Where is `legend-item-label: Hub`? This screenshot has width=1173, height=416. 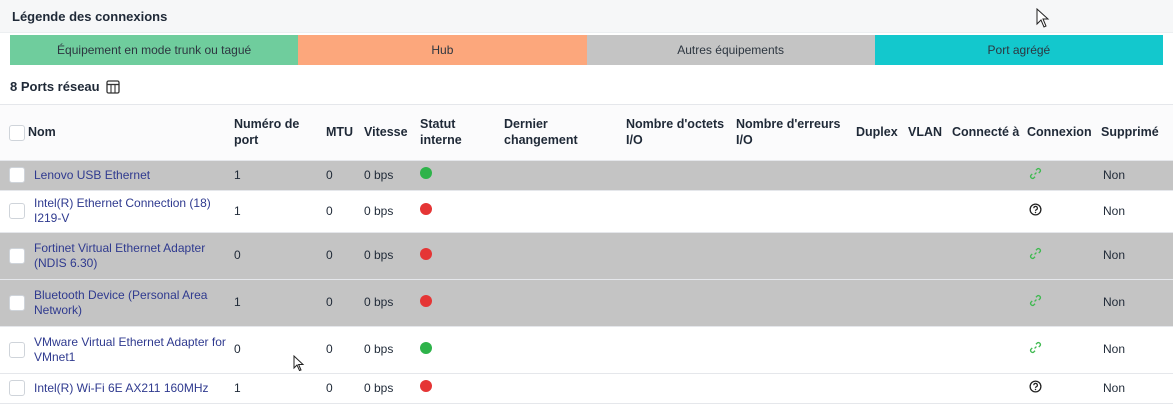 legend-item-label: Hub is located at coordinates (442, 50).